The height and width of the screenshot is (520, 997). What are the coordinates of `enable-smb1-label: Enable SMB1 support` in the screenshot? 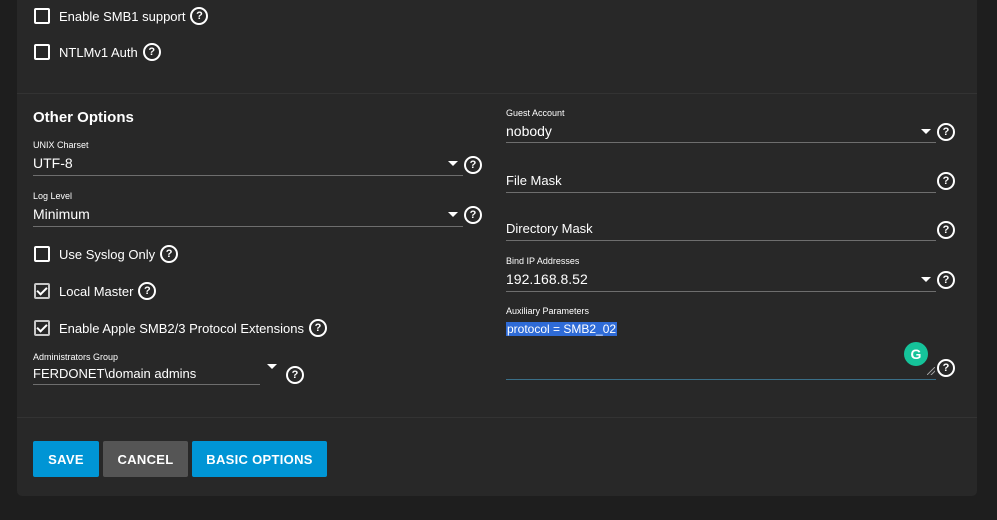 It's located at (122, 16).